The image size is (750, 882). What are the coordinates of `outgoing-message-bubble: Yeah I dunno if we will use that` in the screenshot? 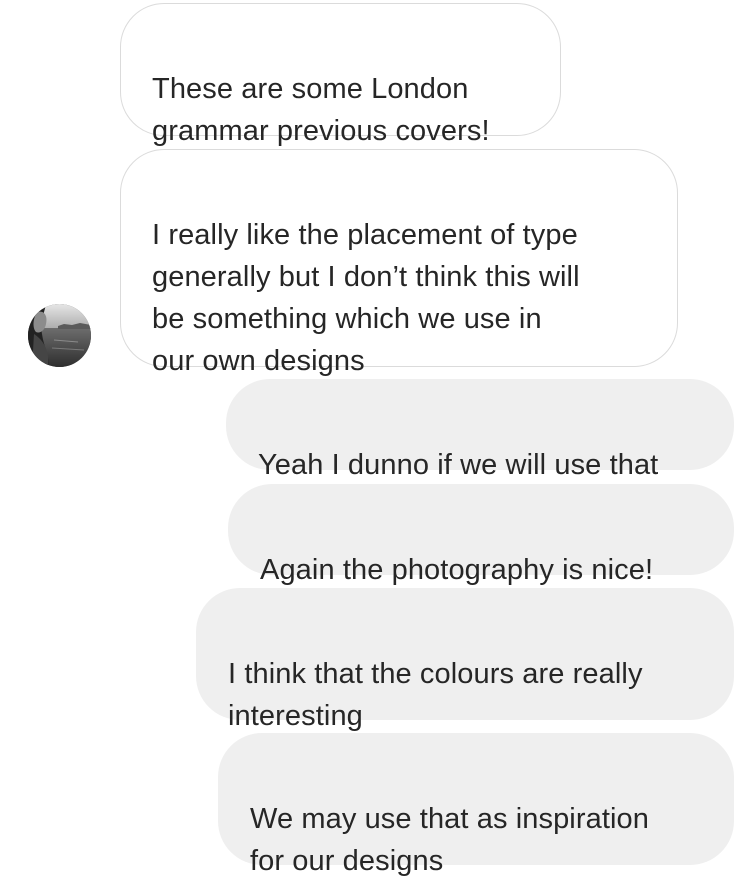 It's located at (480, 430).